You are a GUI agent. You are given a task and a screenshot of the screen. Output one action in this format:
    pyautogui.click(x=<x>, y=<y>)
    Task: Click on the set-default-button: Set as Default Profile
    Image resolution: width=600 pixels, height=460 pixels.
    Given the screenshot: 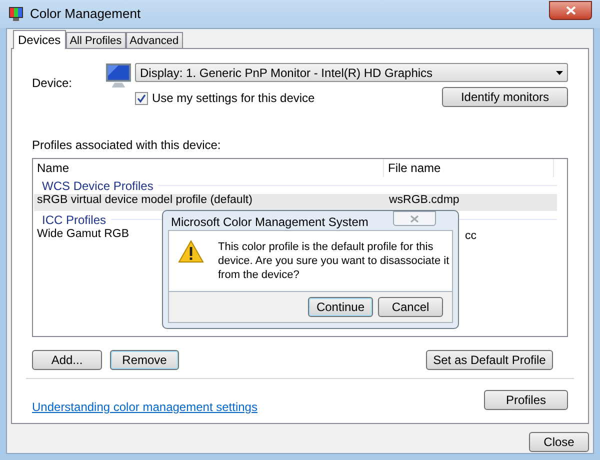 What is the action you would take?
    pyautogui.click(x=489, y=360)
    